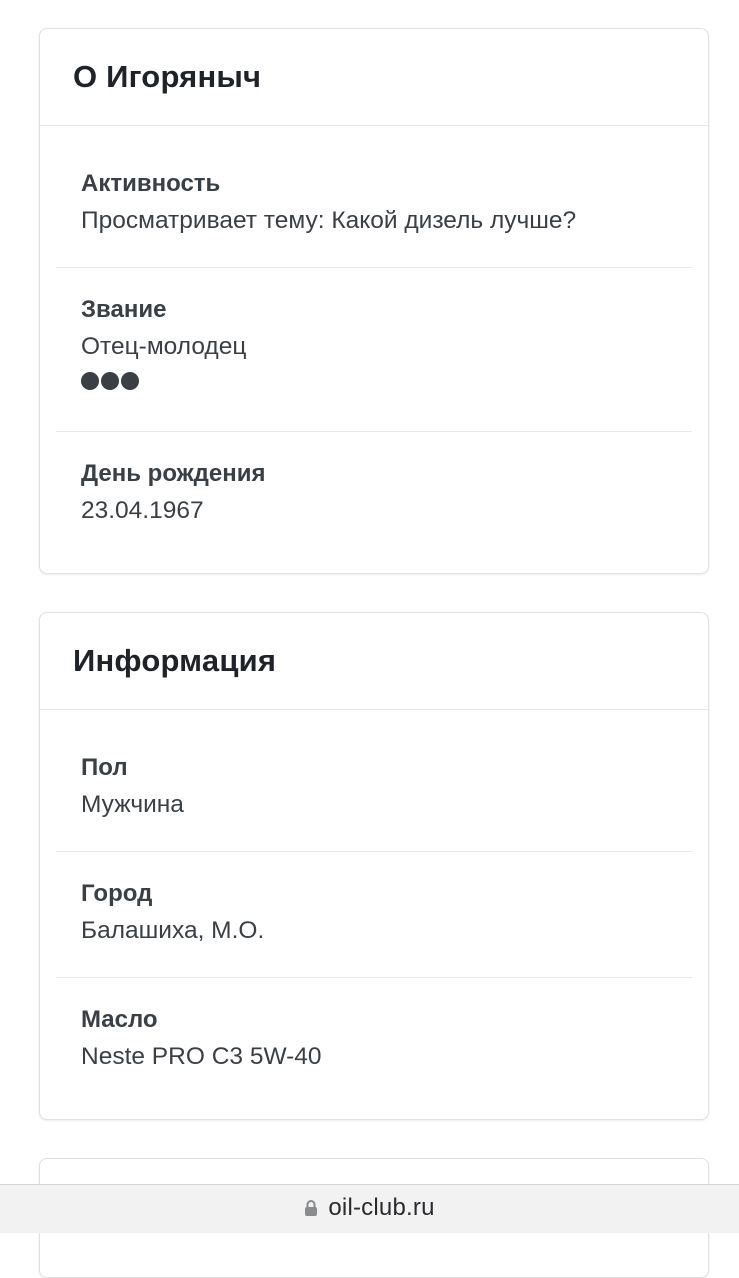 The width and height of the screenshot is (739, 1278). What do you see at coordinates (381, 1207) in the screenshot?
I see `url-text: oil-club.ru` at bounding box center [381, 1207].